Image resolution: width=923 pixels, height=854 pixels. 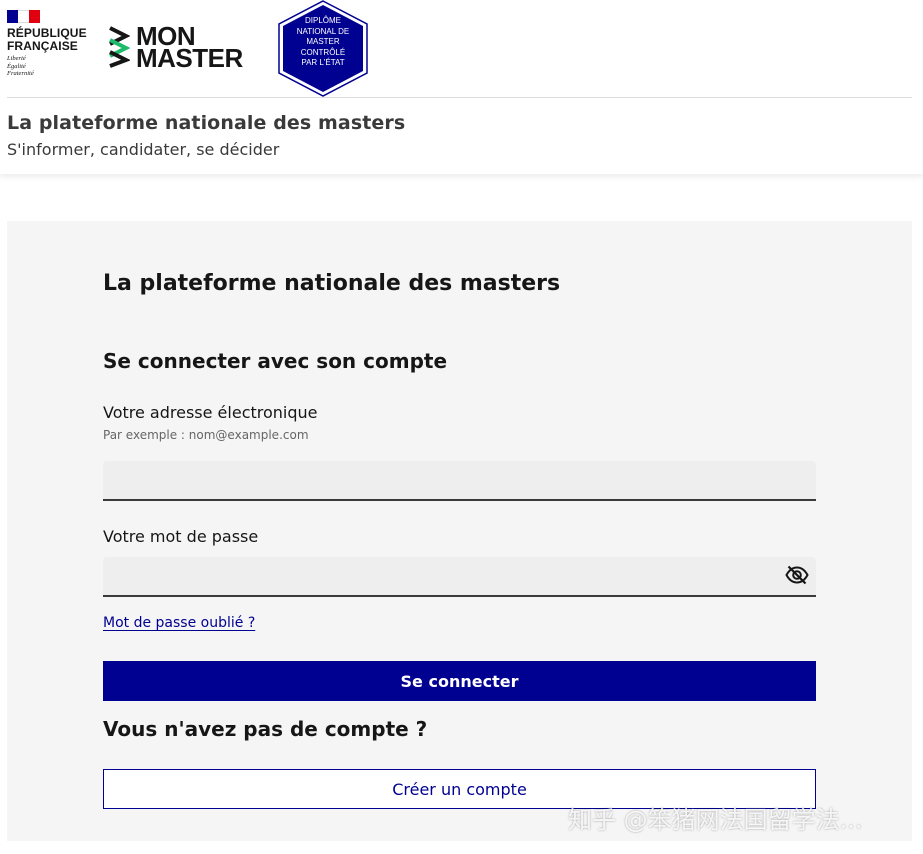 I want to click on french-flag-icon, so click(x=23, y=16).